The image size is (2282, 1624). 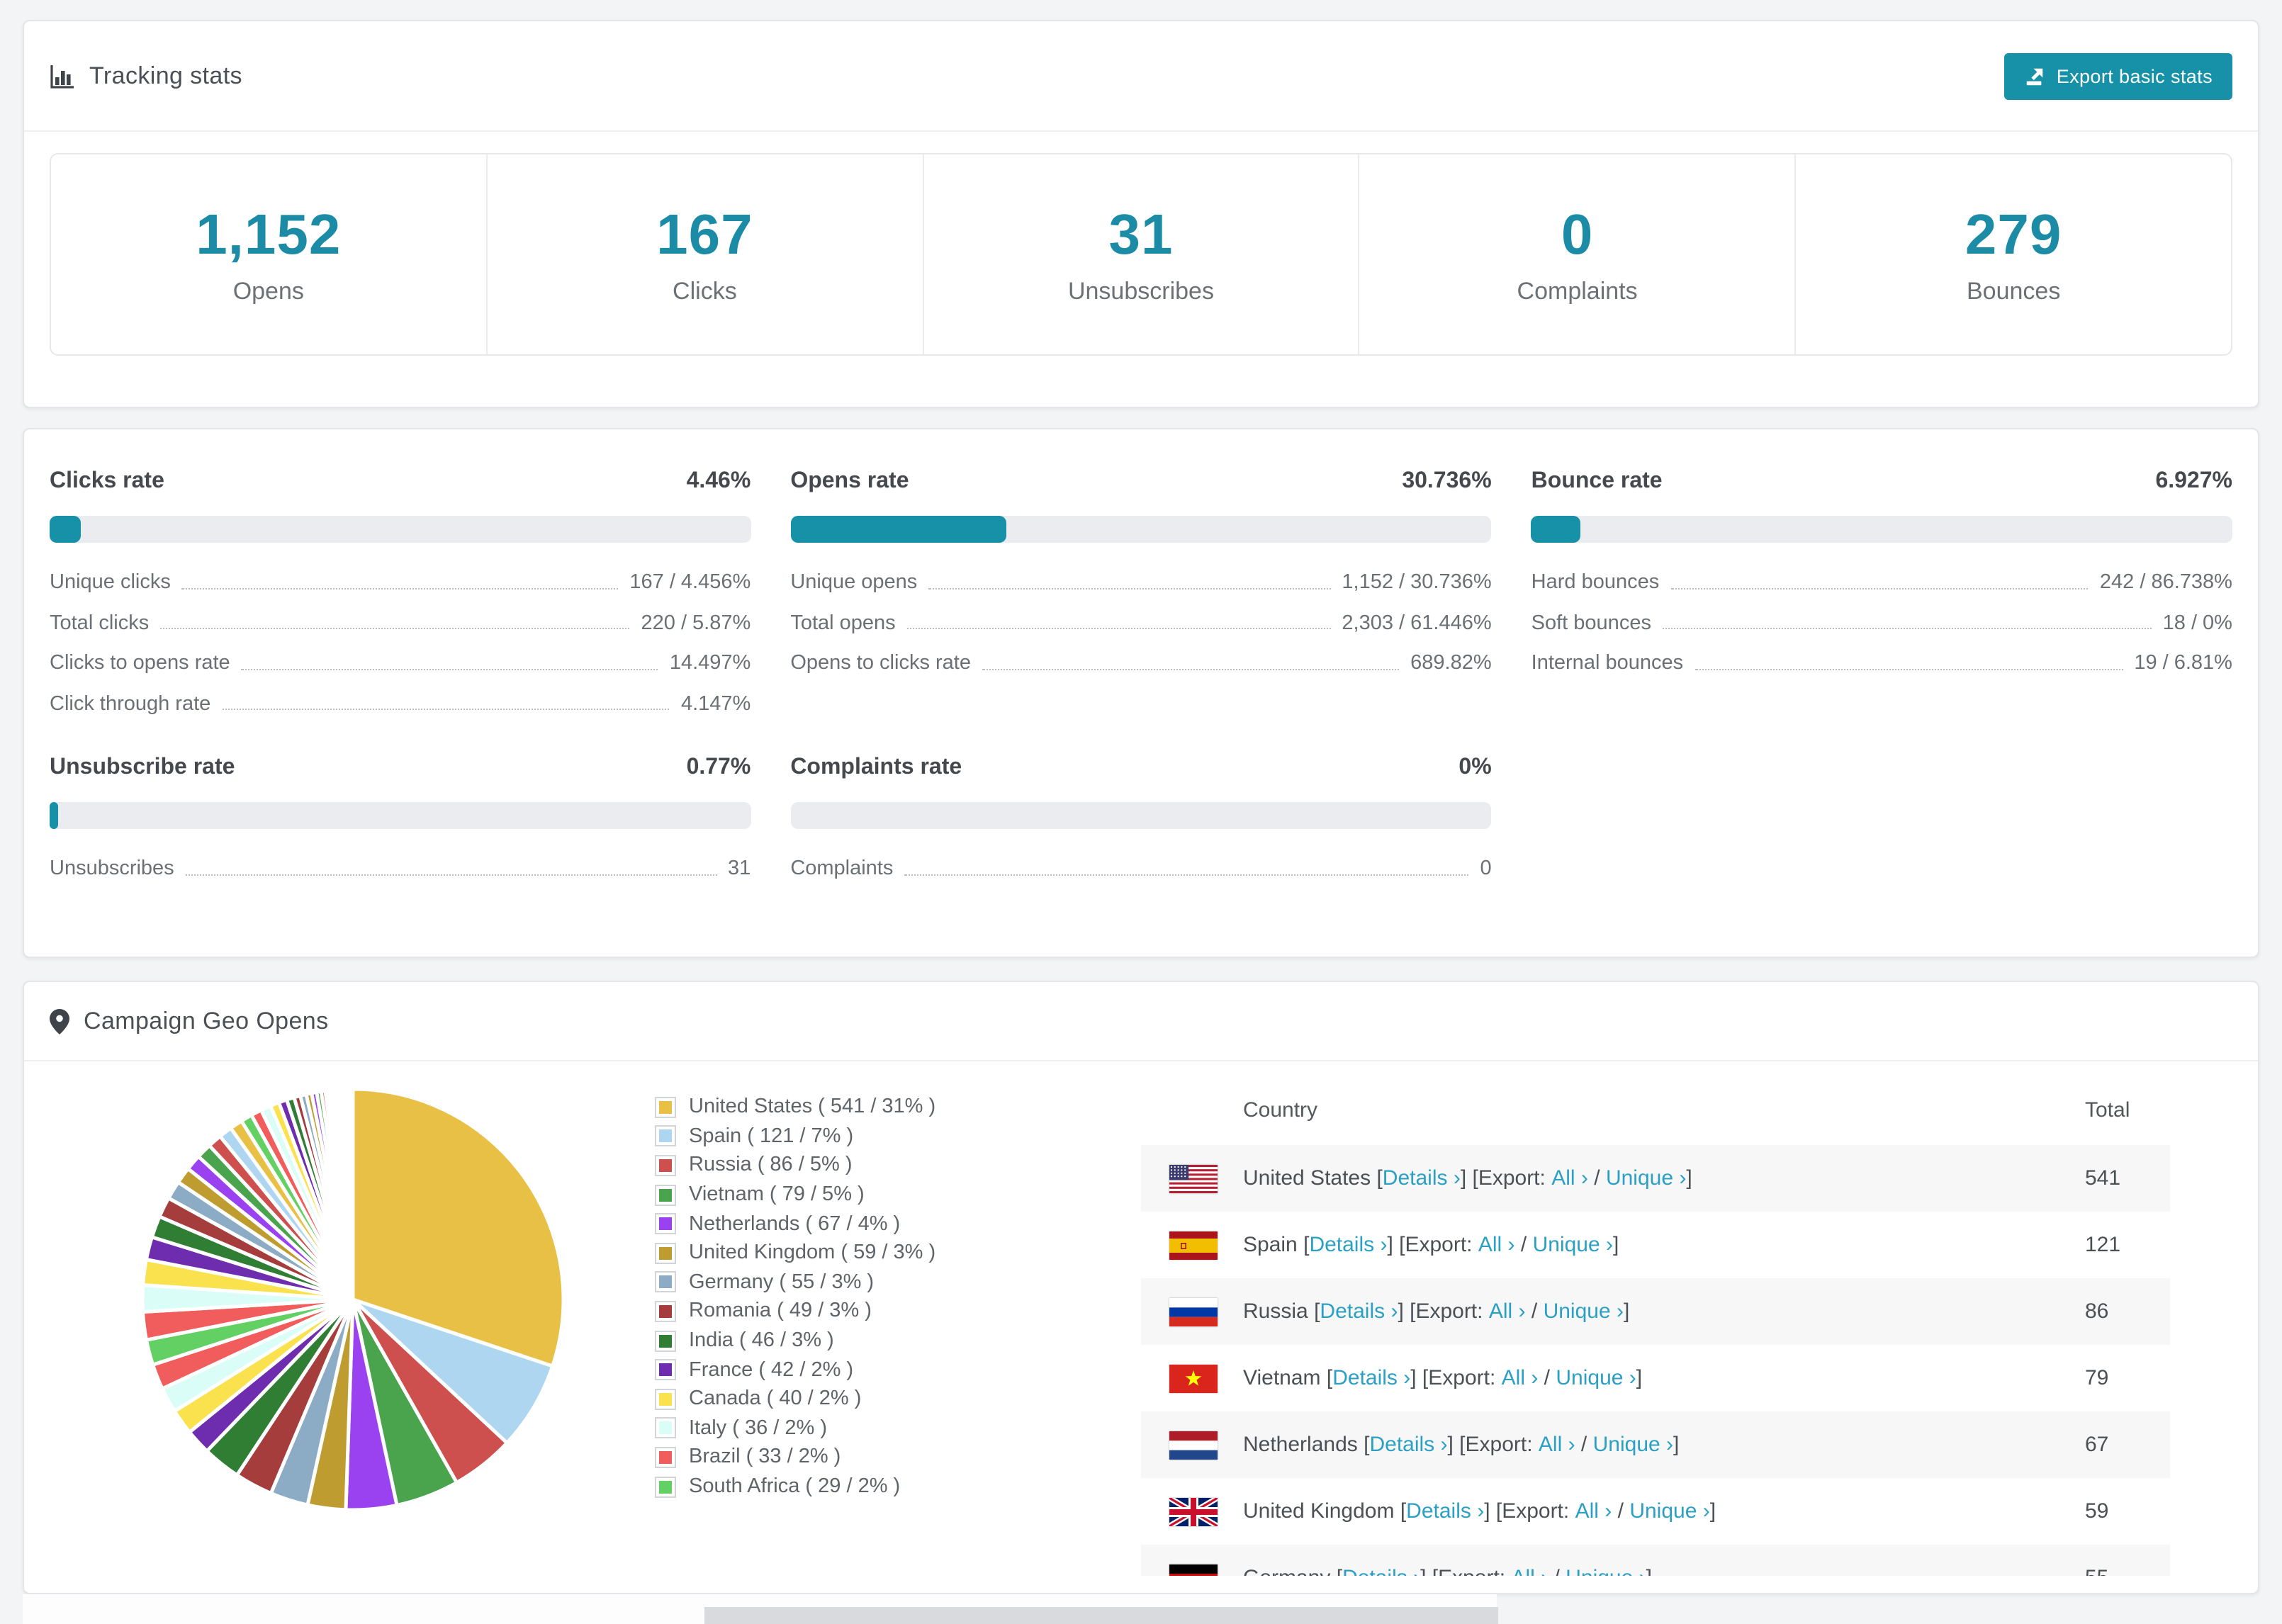 What do you see at coordinates (1591, 623) in the screenshot?
I see `rate-row-label: Soft bounces` at bounding box center [1591, 623].